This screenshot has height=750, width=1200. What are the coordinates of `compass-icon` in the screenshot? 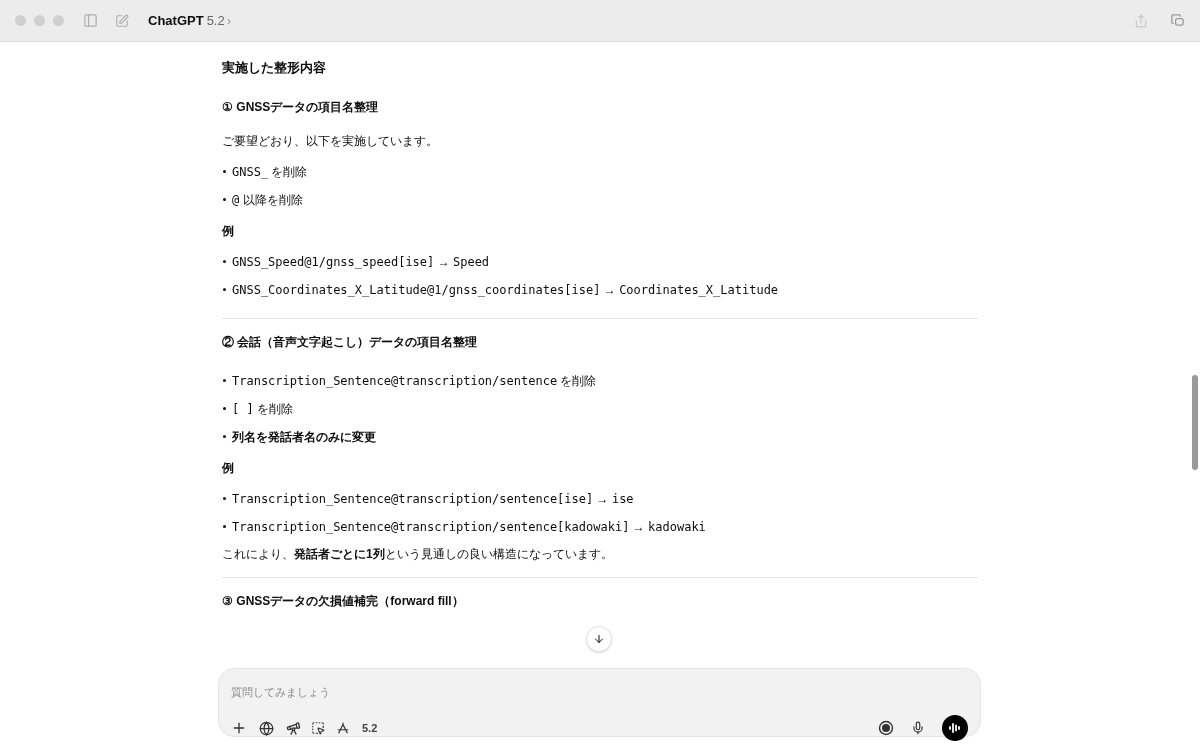 It's located at (343, 728).